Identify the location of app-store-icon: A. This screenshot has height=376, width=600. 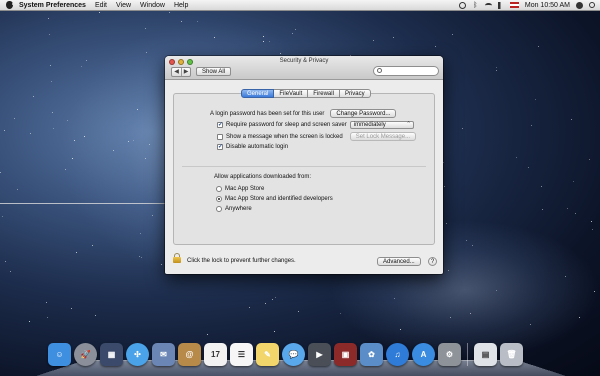
(423, 354).